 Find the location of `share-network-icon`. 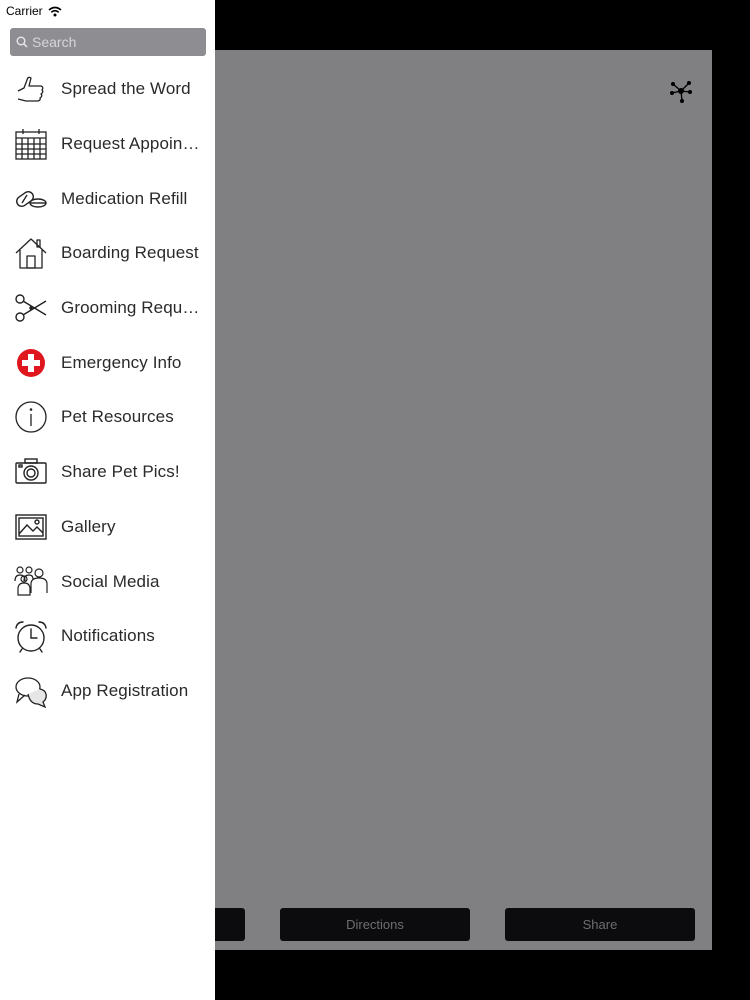

share-network-icon is located at coordinates (681, 91).